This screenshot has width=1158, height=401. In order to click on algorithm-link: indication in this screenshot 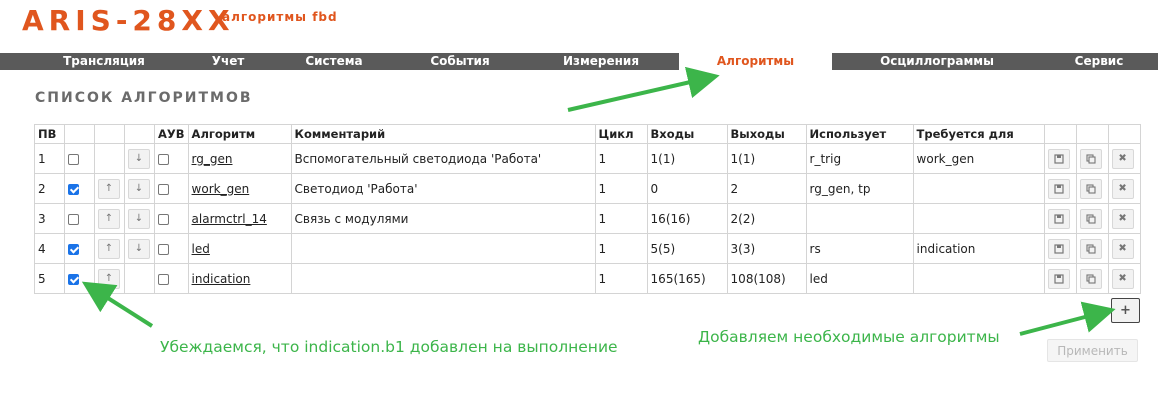, I will do `click(221, 279)`.